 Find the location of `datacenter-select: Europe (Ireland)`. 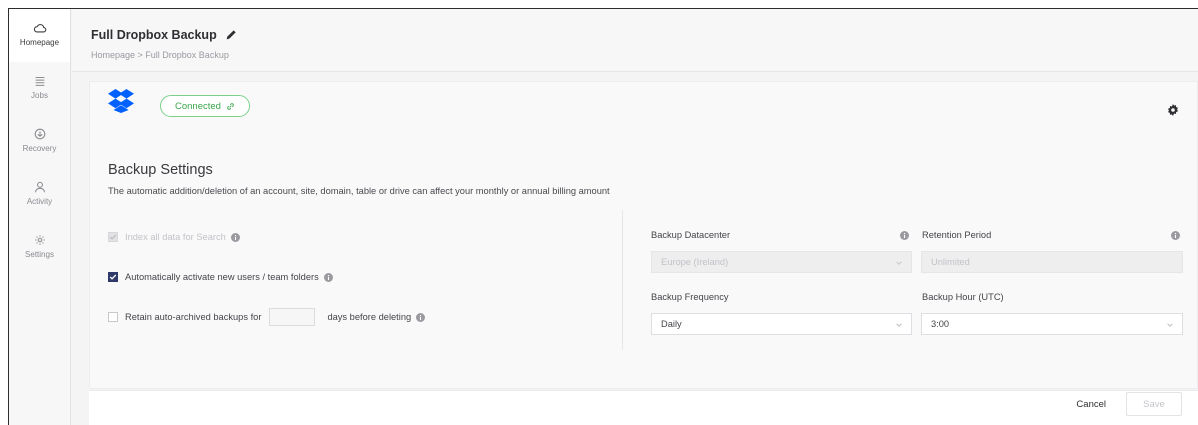

datacenter-select: Europe (Ireland) is located at coordinates (781, 262).